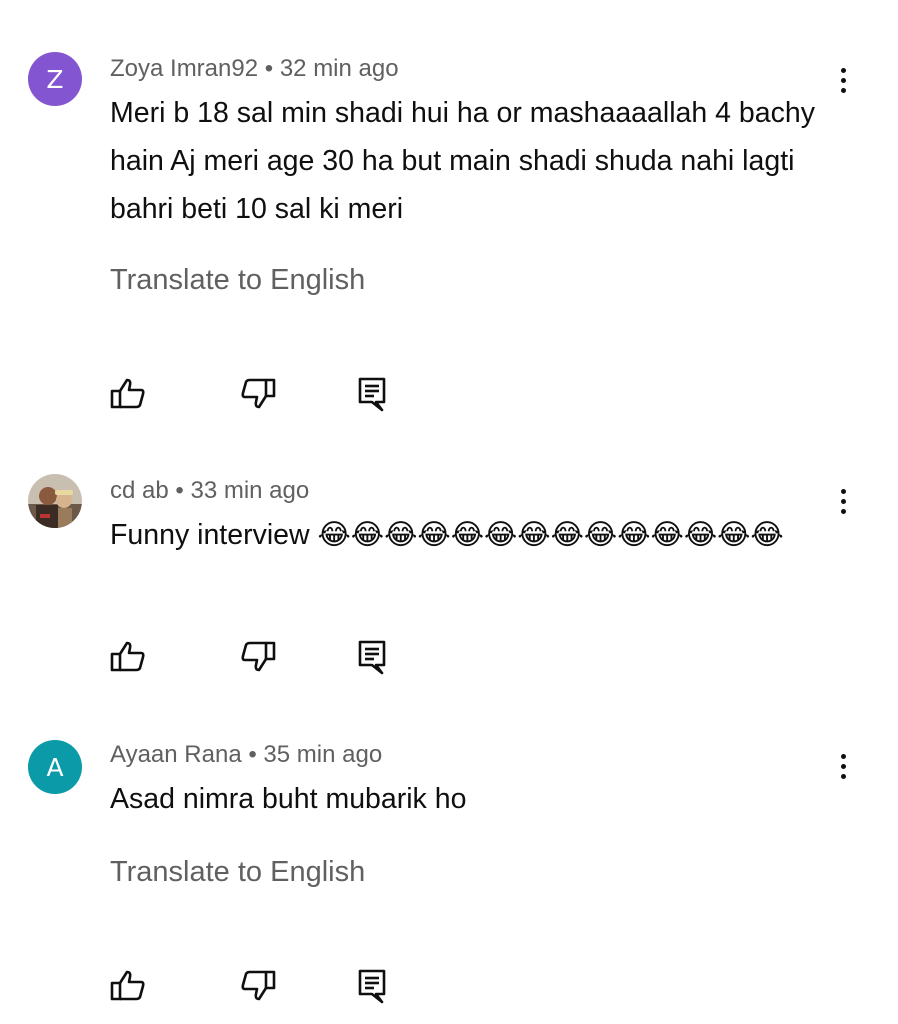 This screenshot has height=1024, width=898. What do you see at coordinates (55, 79) in the screenshot?
I see `avatar: Z` at bounding box center [55, 79].